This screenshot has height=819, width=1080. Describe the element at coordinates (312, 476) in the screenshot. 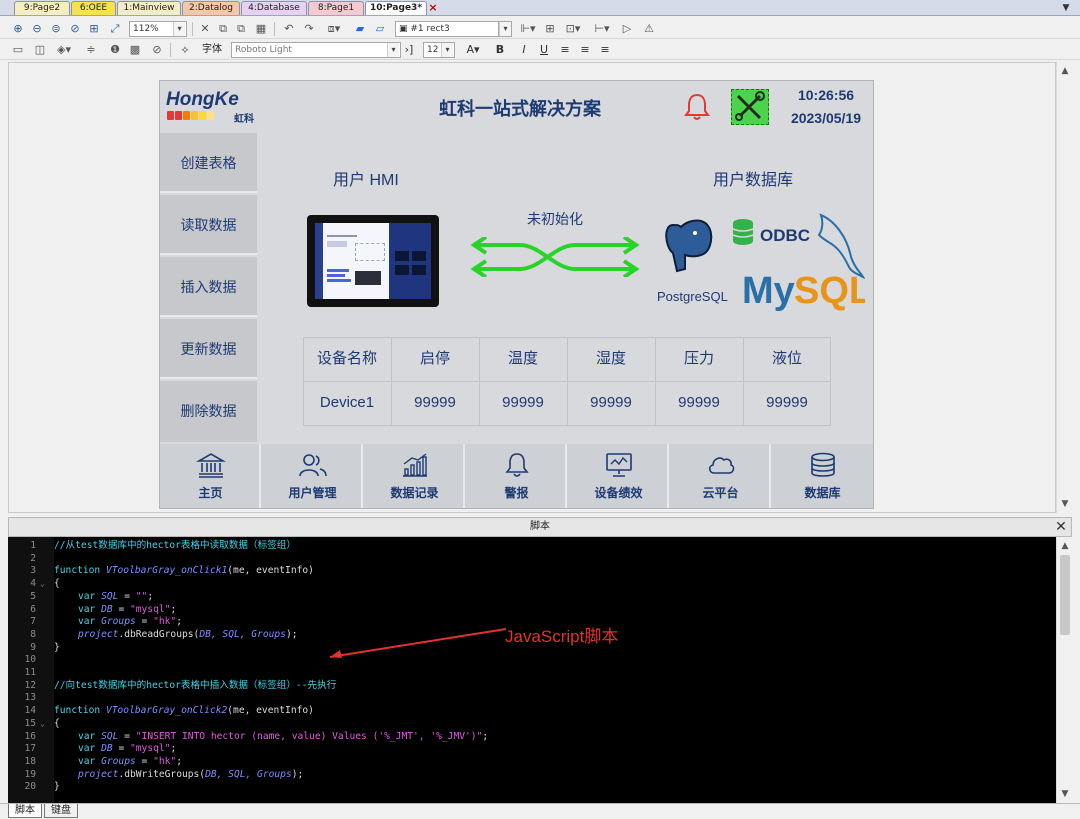

I see `nav-user-management: 用户管理` at that location.